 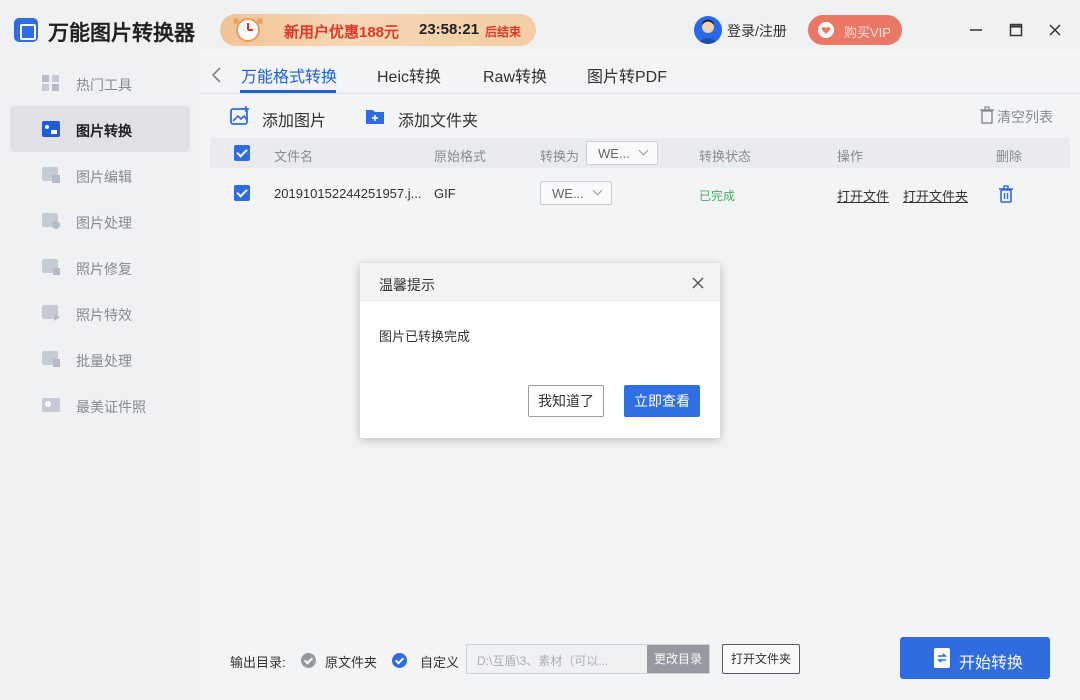 What do you see at coordinates (425, 336) in the screenshot?
I see `dialog-message: 图片已转换完成` at bounding box center [425, 336].